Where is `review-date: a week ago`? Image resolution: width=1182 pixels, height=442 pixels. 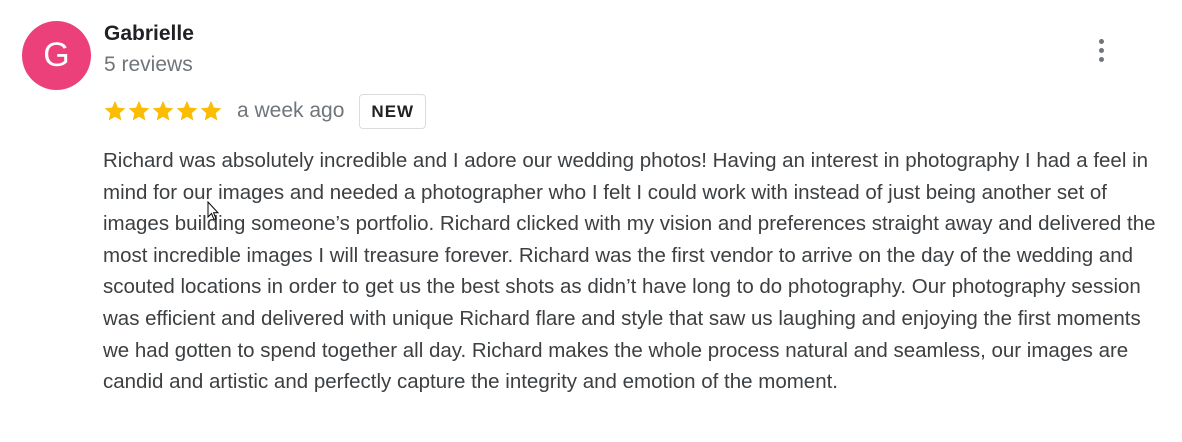 review-date: a week ago is located at coordinates (291, 110).